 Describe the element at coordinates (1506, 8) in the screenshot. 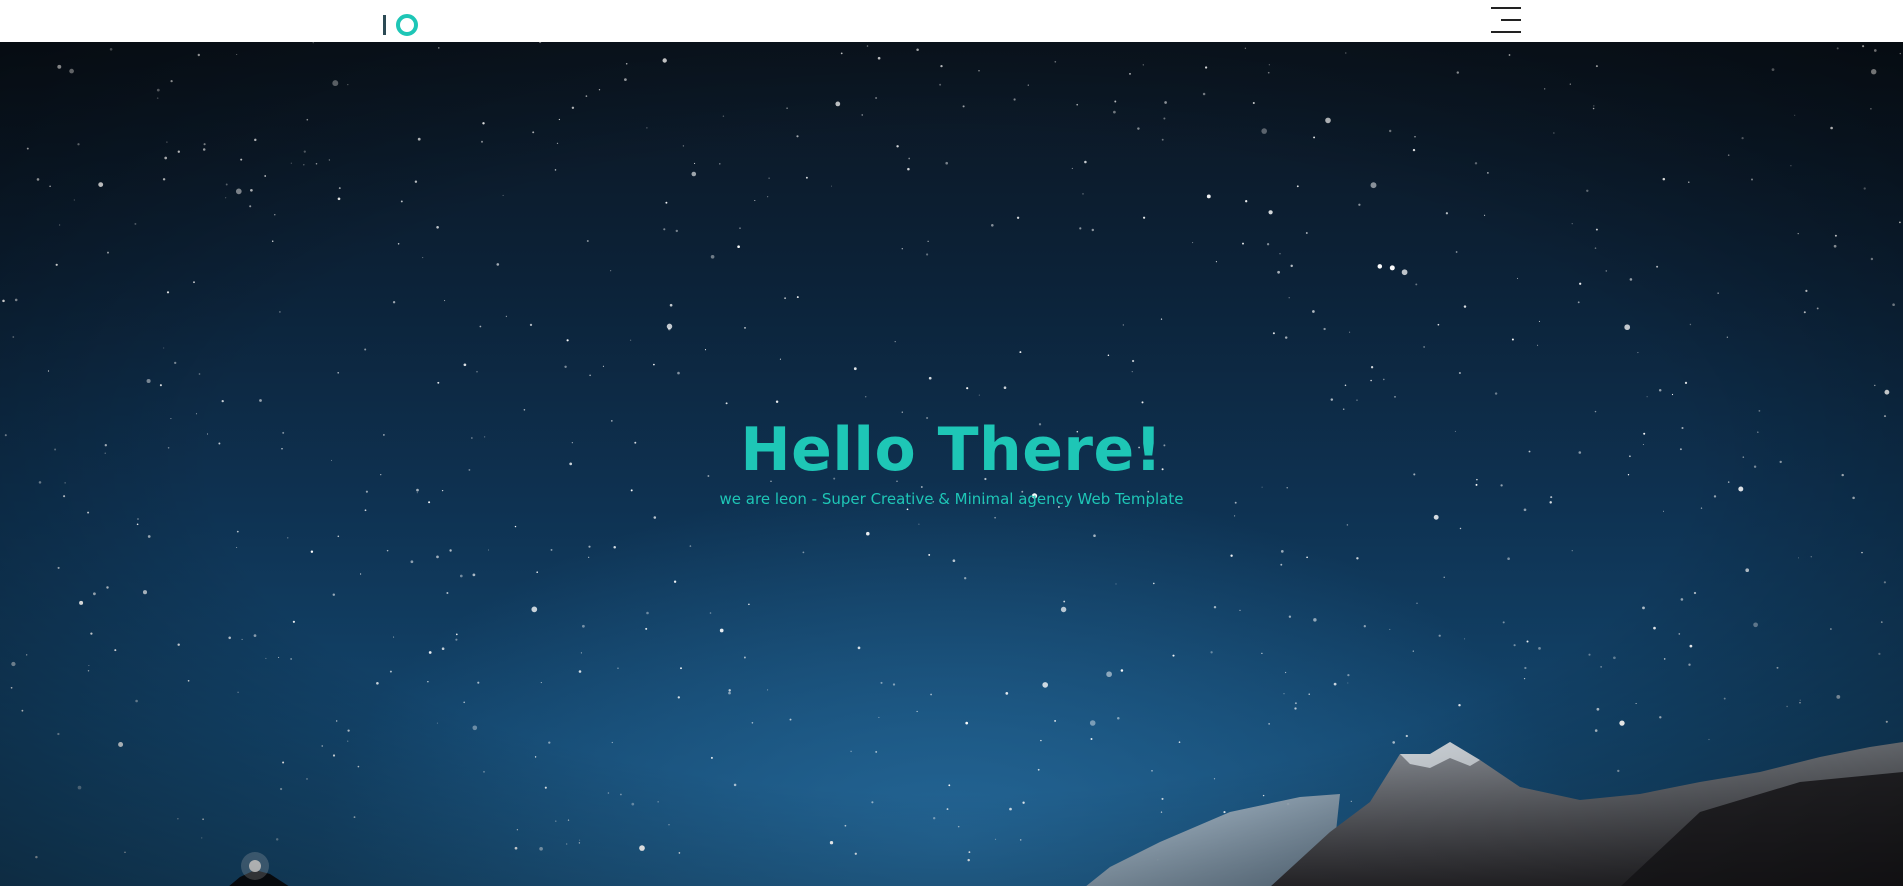

I see `menu-line-top` at that location.